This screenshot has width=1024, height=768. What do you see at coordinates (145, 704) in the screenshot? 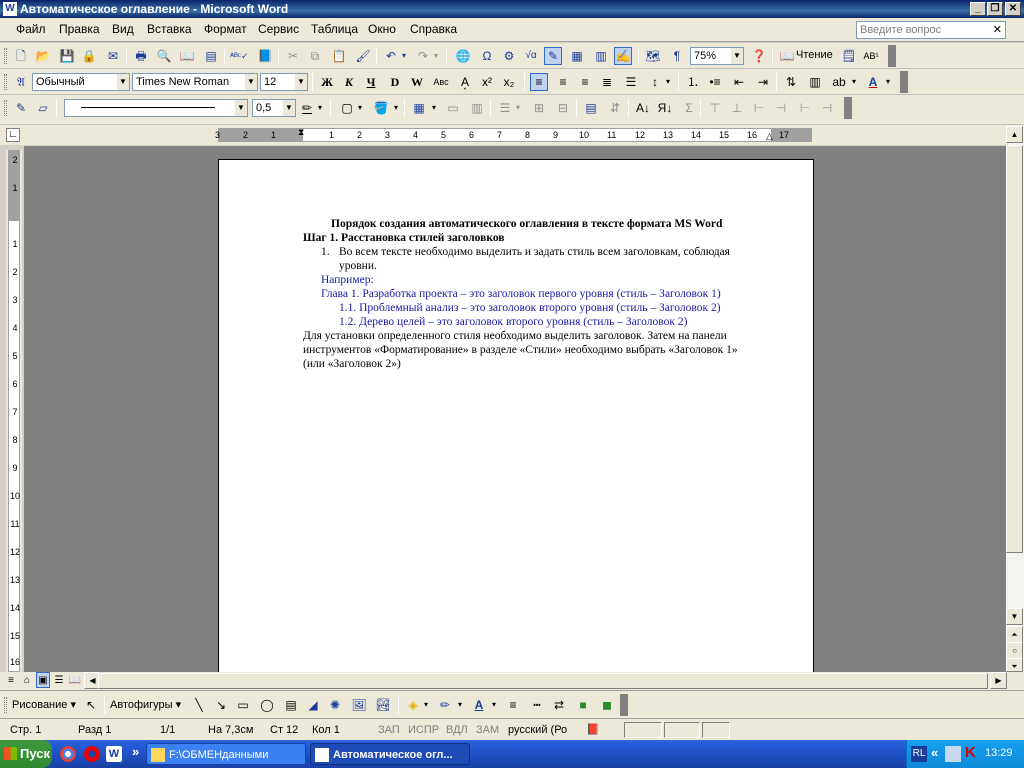
I see `autoshapes-menu: Автофигуры ▾` at bounding box center [145, 704].